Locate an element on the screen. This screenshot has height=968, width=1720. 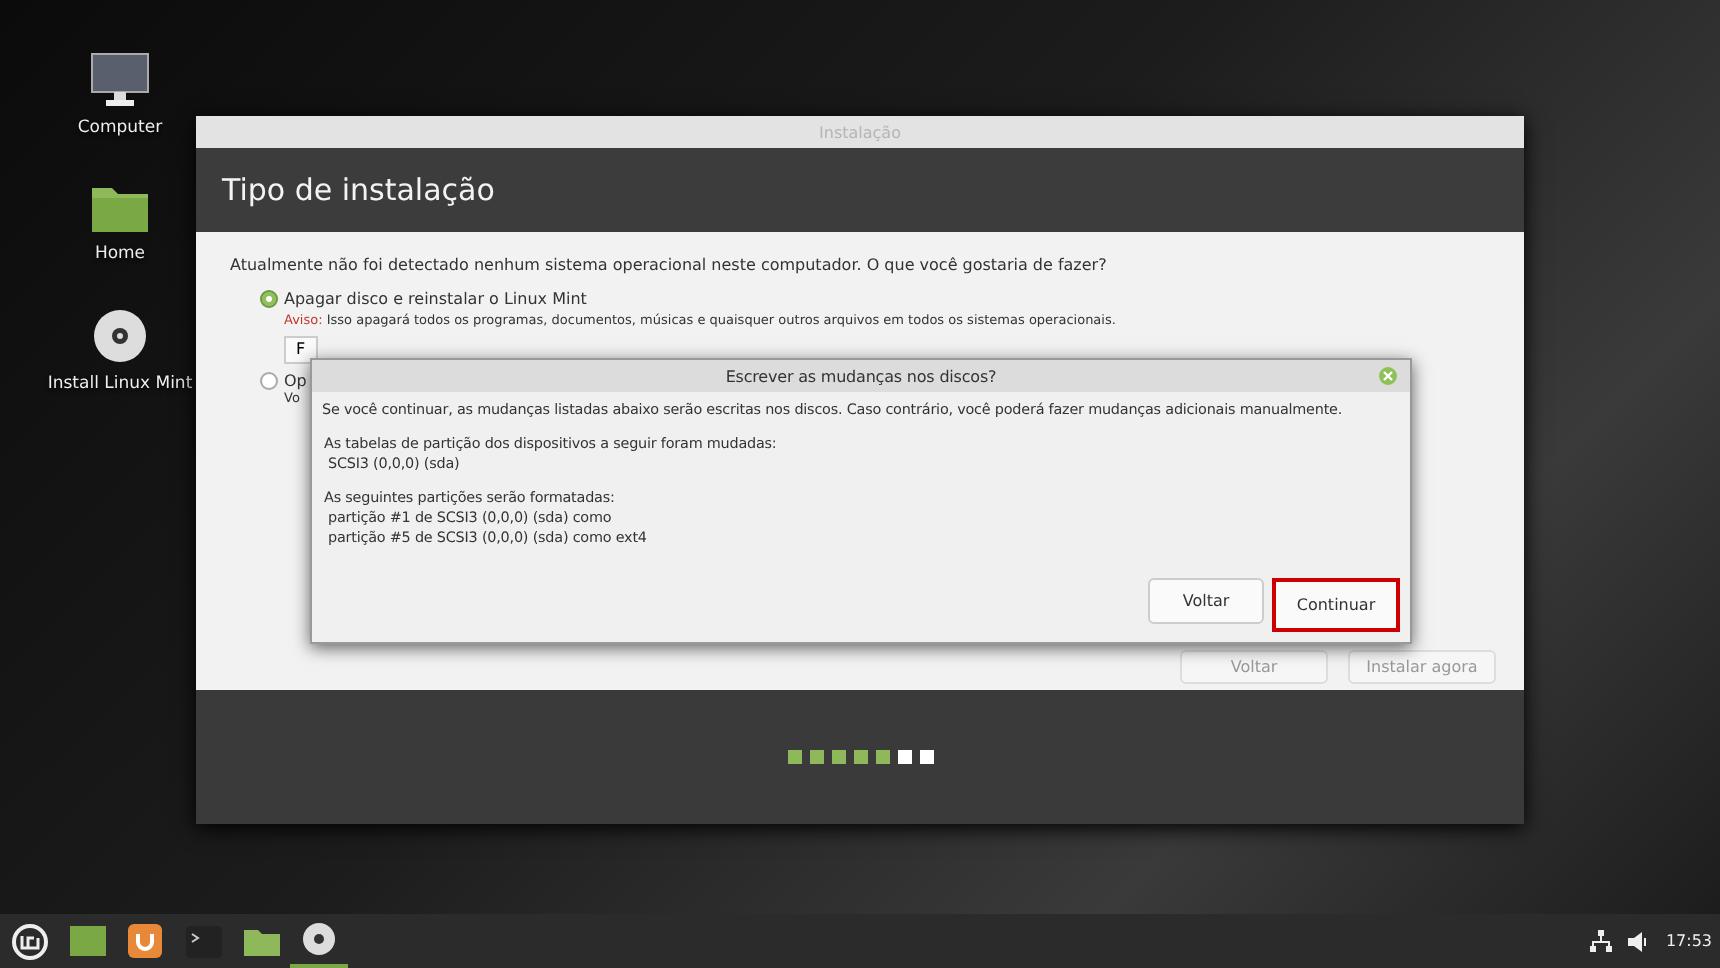
desktop-icon-label: Computer is located at coordinates (120, 128).